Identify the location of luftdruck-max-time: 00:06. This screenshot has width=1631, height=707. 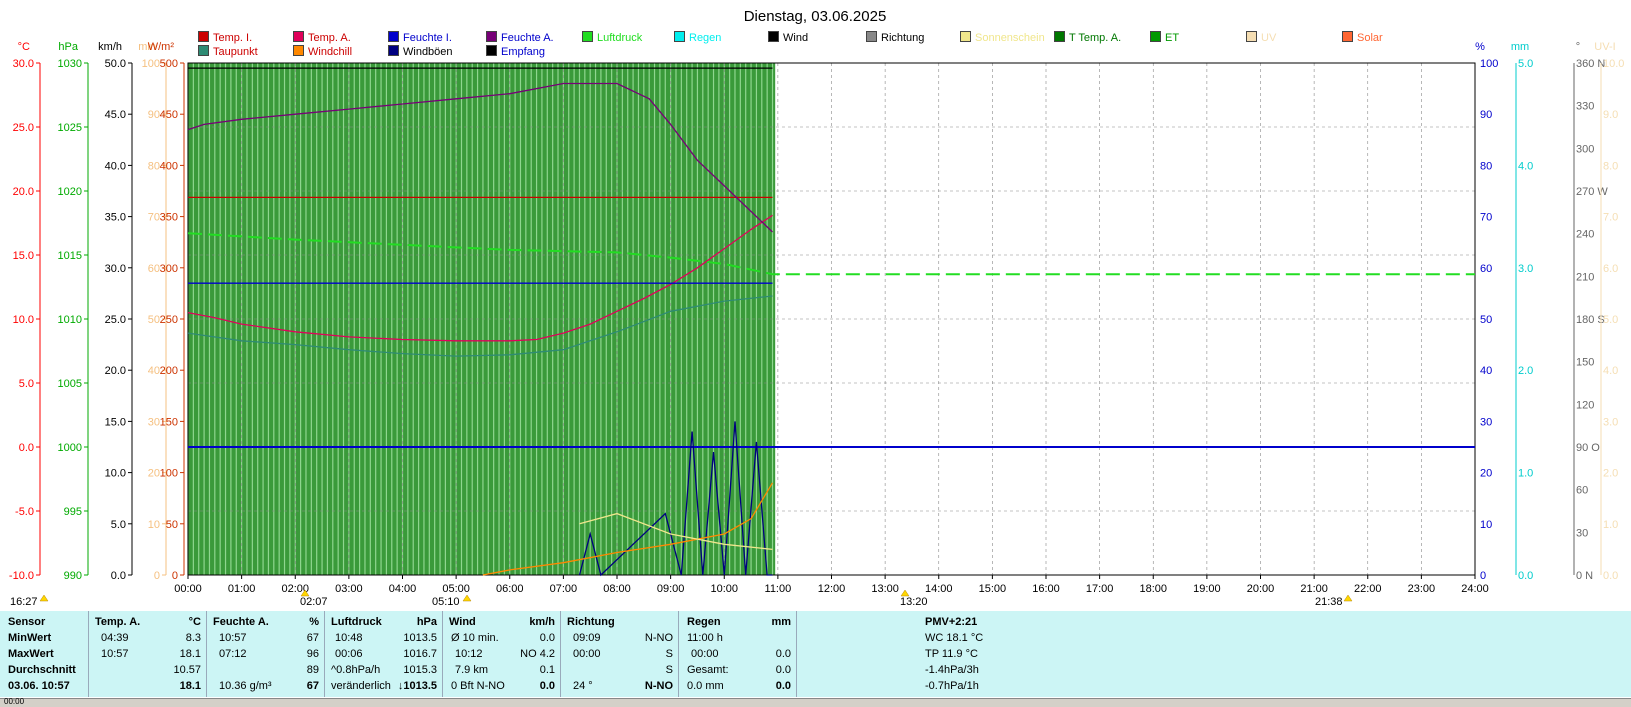
(349, 654).